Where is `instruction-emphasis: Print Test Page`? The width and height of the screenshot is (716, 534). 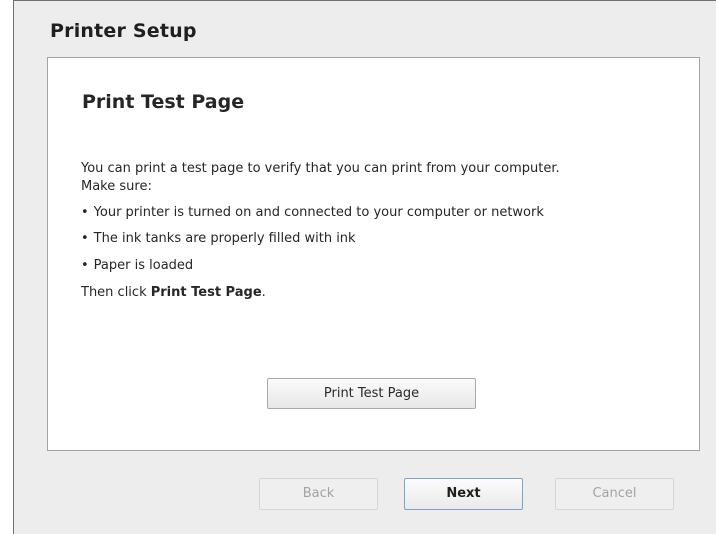
instruction-emphasis: Print Test Page is located at coordinates (206, 292).